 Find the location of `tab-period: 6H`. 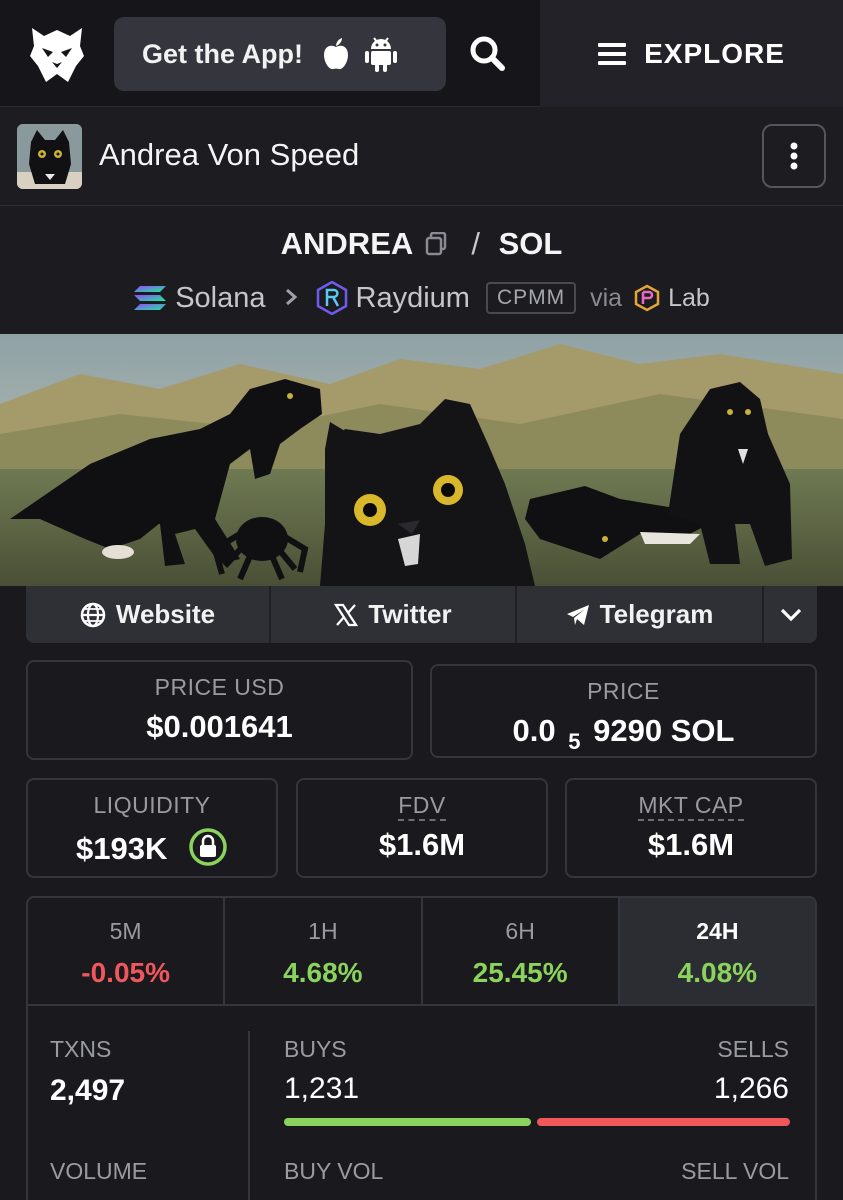

tab-period: 6H is located at coordinates (520, 931).